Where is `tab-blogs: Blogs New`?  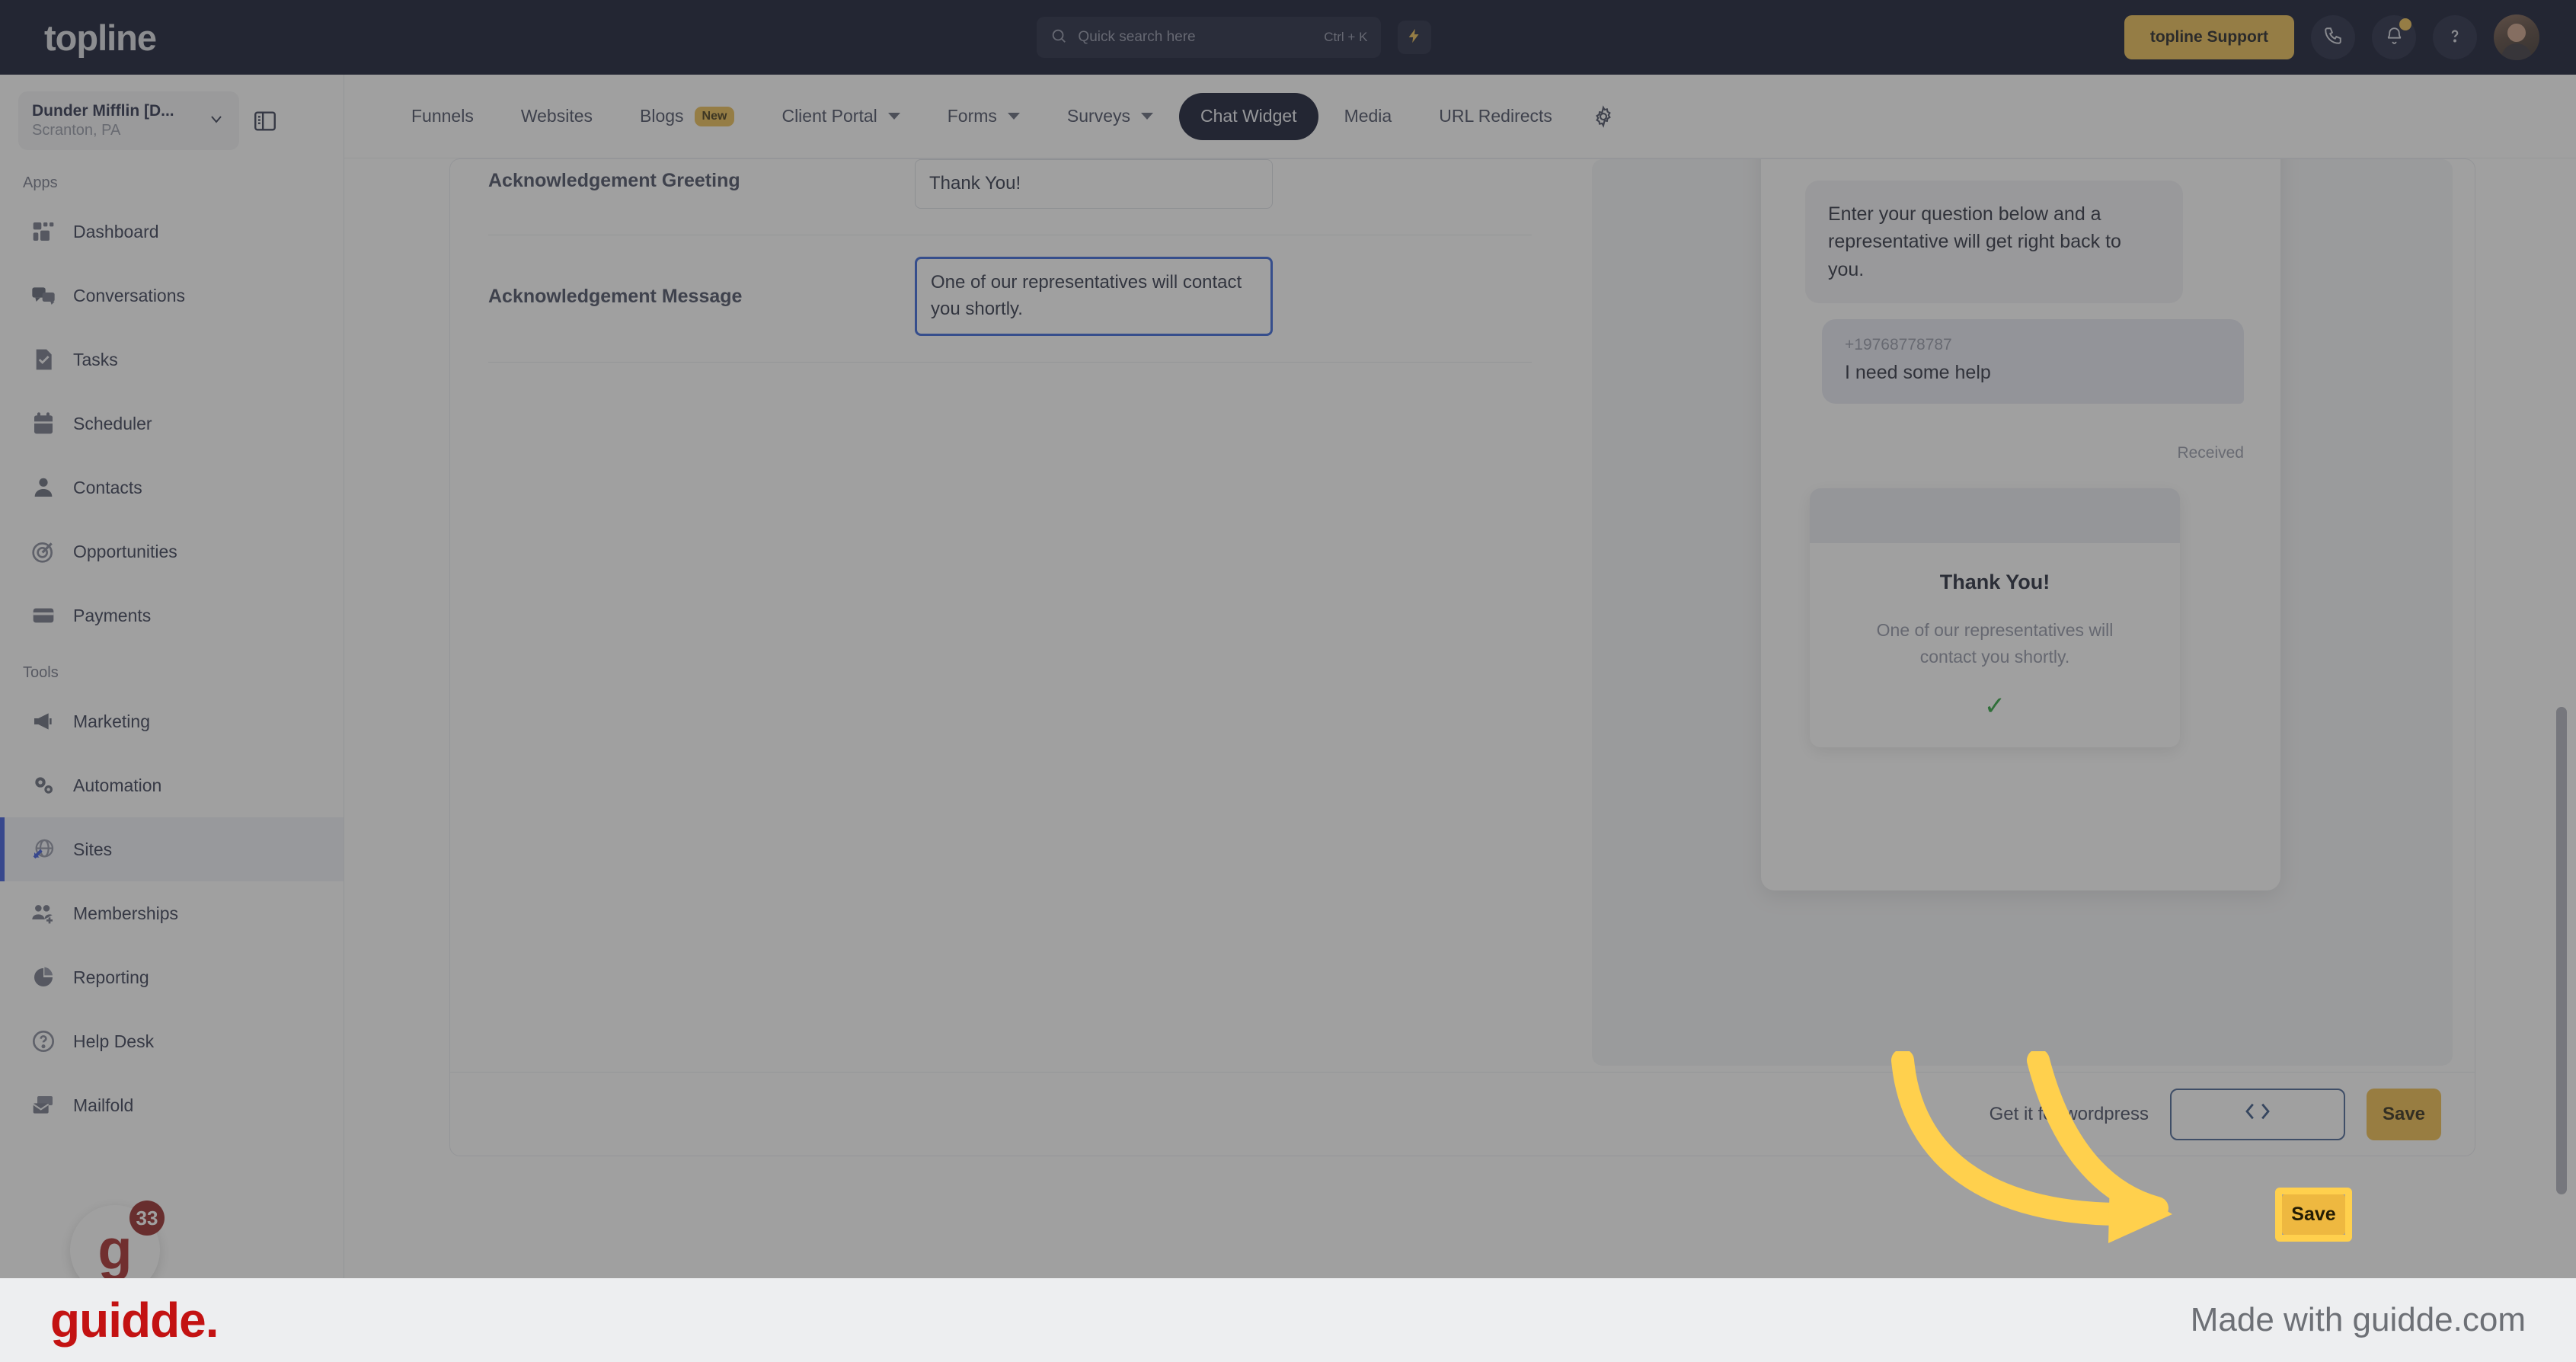 tab-blogs: Blogs New is located at coordinates (687, 116).